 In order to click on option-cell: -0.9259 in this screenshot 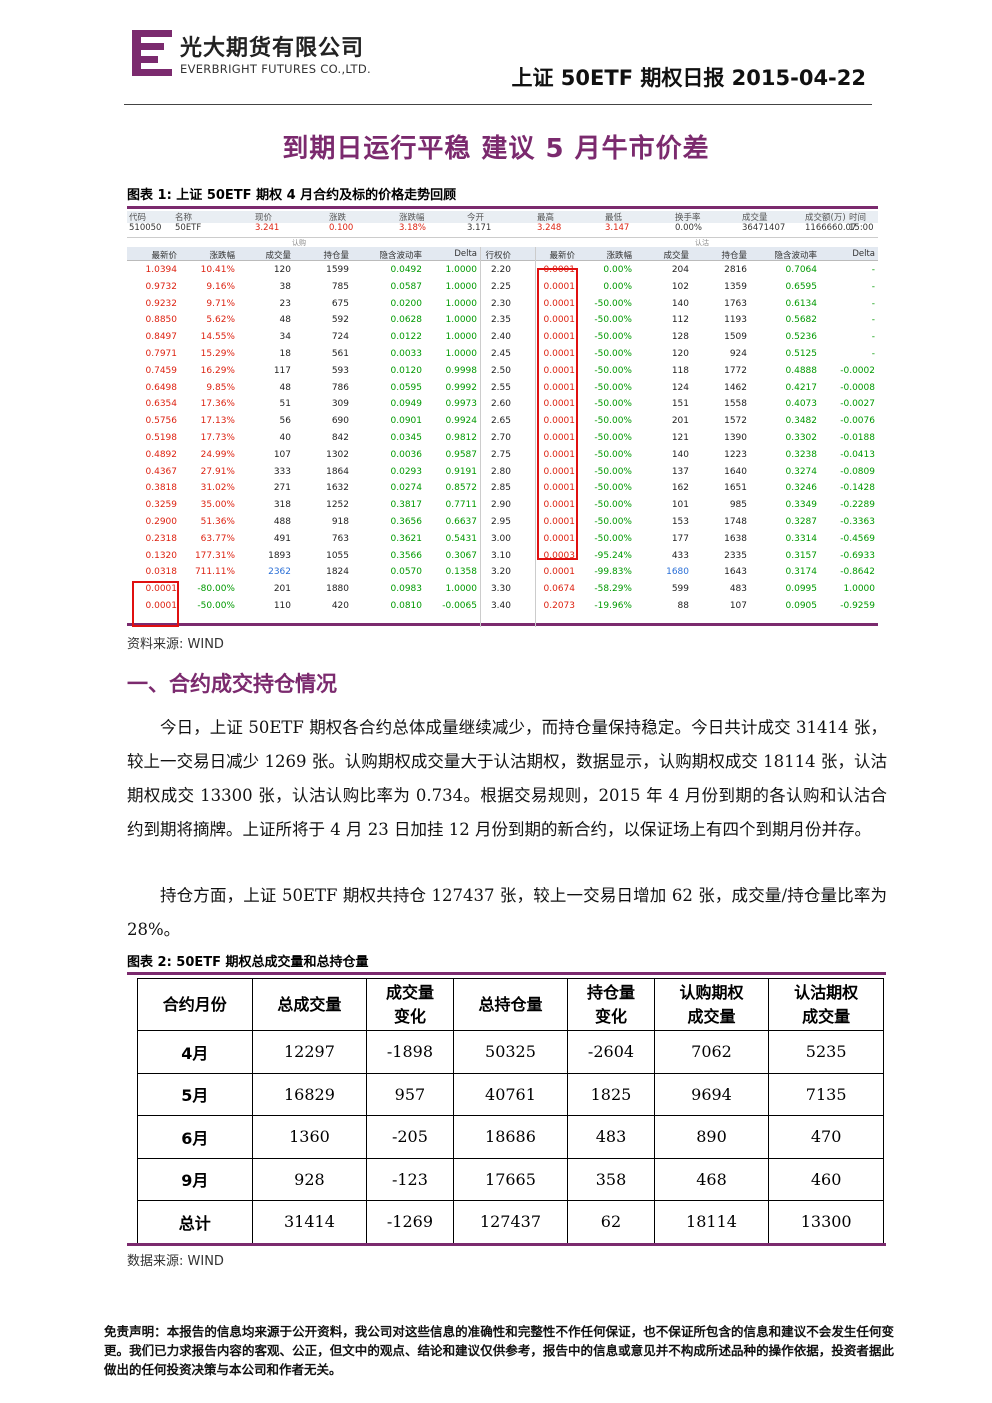, I will do `click(857, 606)`.